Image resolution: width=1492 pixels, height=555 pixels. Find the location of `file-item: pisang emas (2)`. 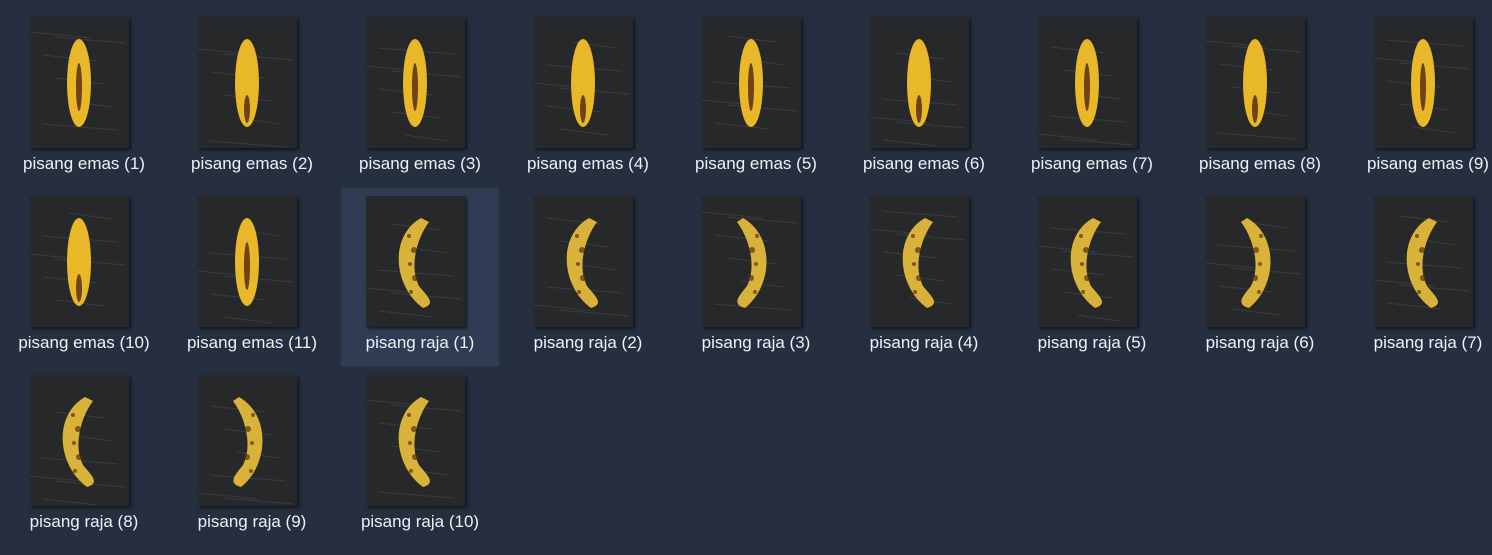

file-item: pisang emas (2) is located at coordinates (252, 98).